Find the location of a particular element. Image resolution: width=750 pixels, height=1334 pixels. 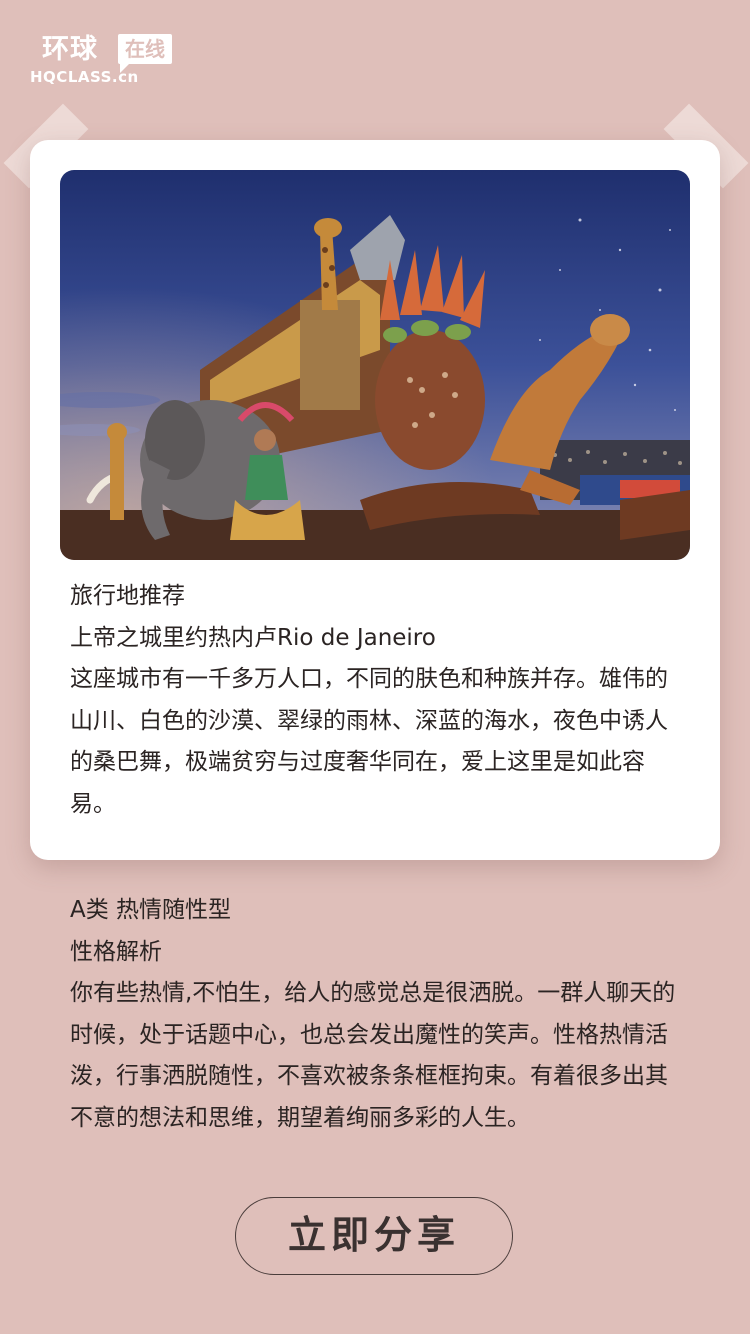

card-category: 旅行地推荐 is located at coordinates (127, 596).